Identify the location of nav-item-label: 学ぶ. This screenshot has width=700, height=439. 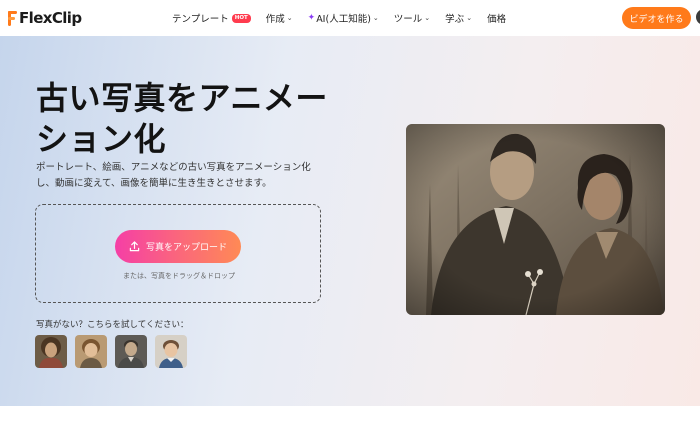
(455, 19).